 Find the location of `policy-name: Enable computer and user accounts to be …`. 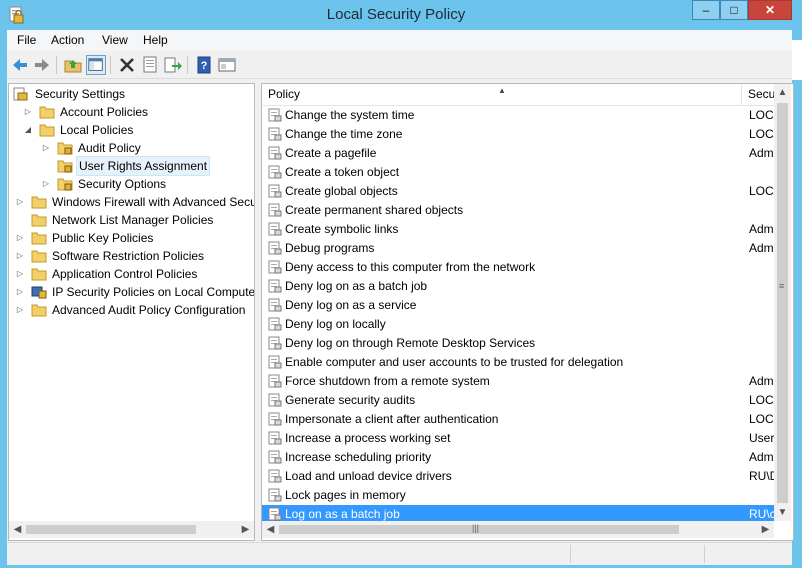

policy-name: Enable computer and user accounts to be … is located at coordinates (454, 362).